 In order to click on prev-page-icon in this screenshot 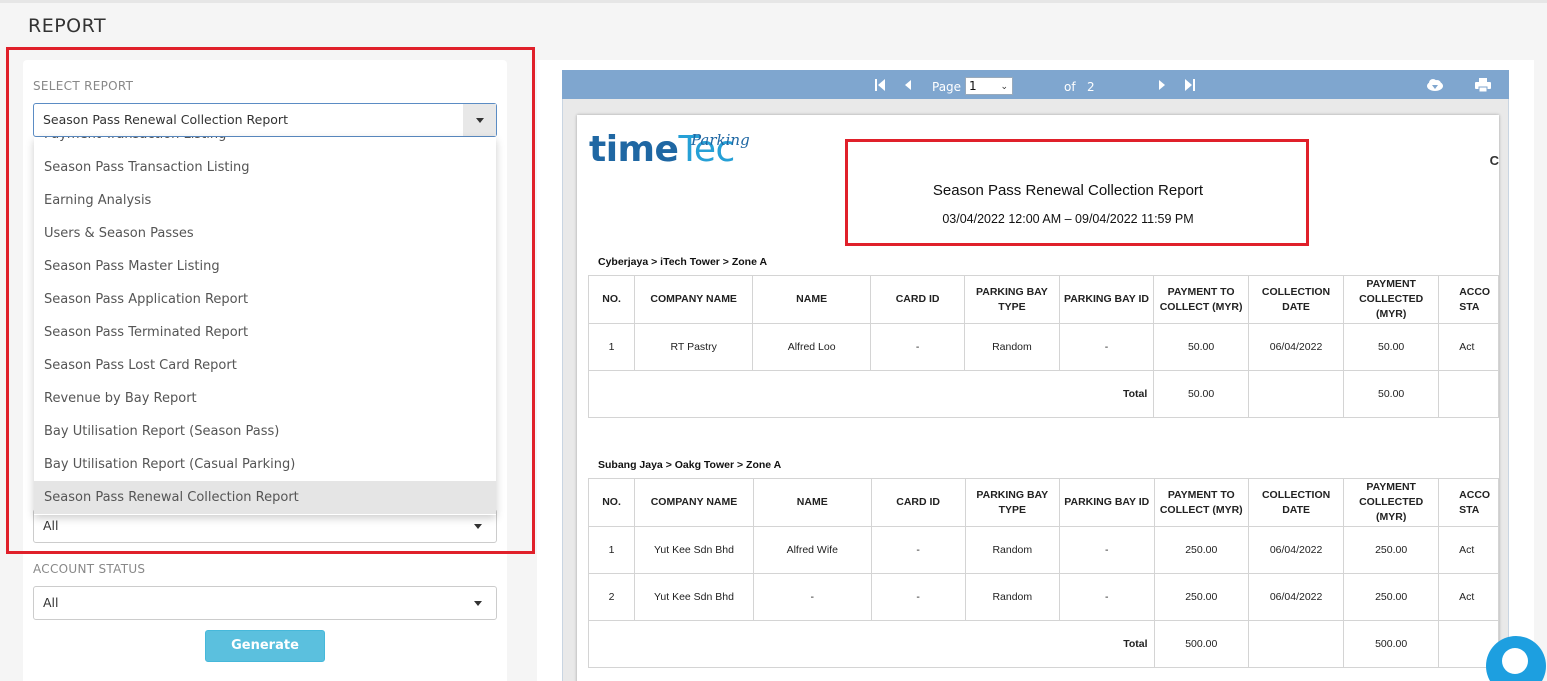, I will do `click(908, 85)`.